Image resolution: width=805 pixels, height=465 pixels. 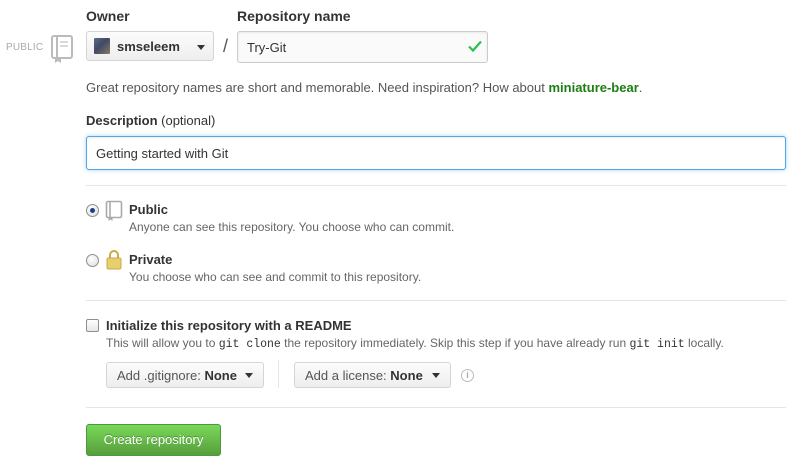 I want to click on gitignore-value: None, so click(x=220, y=375).